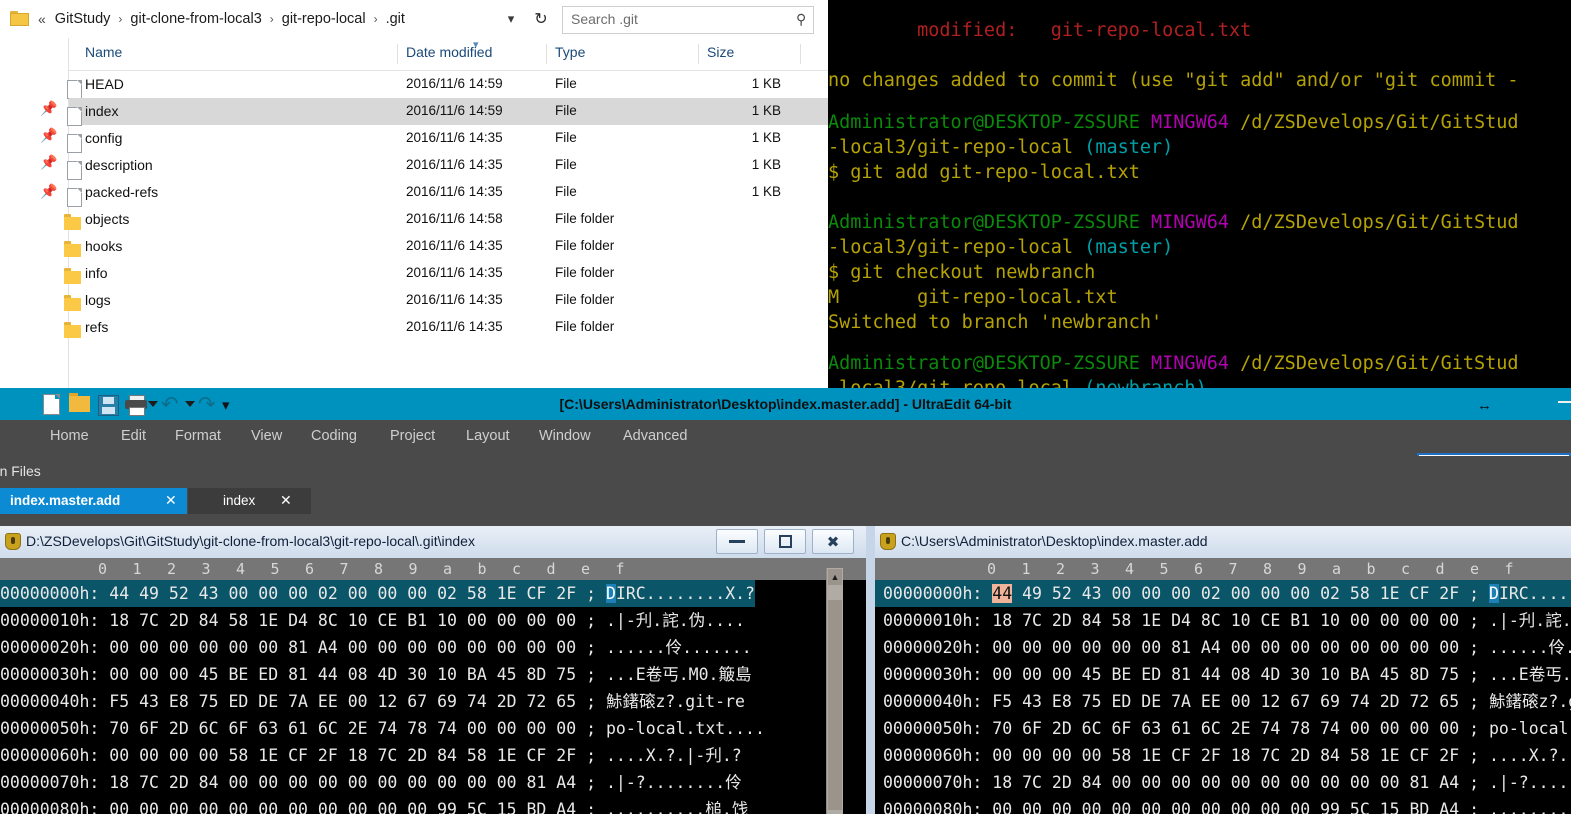  I want to click on search-input: Search .git ⚲, so click(688, 20).